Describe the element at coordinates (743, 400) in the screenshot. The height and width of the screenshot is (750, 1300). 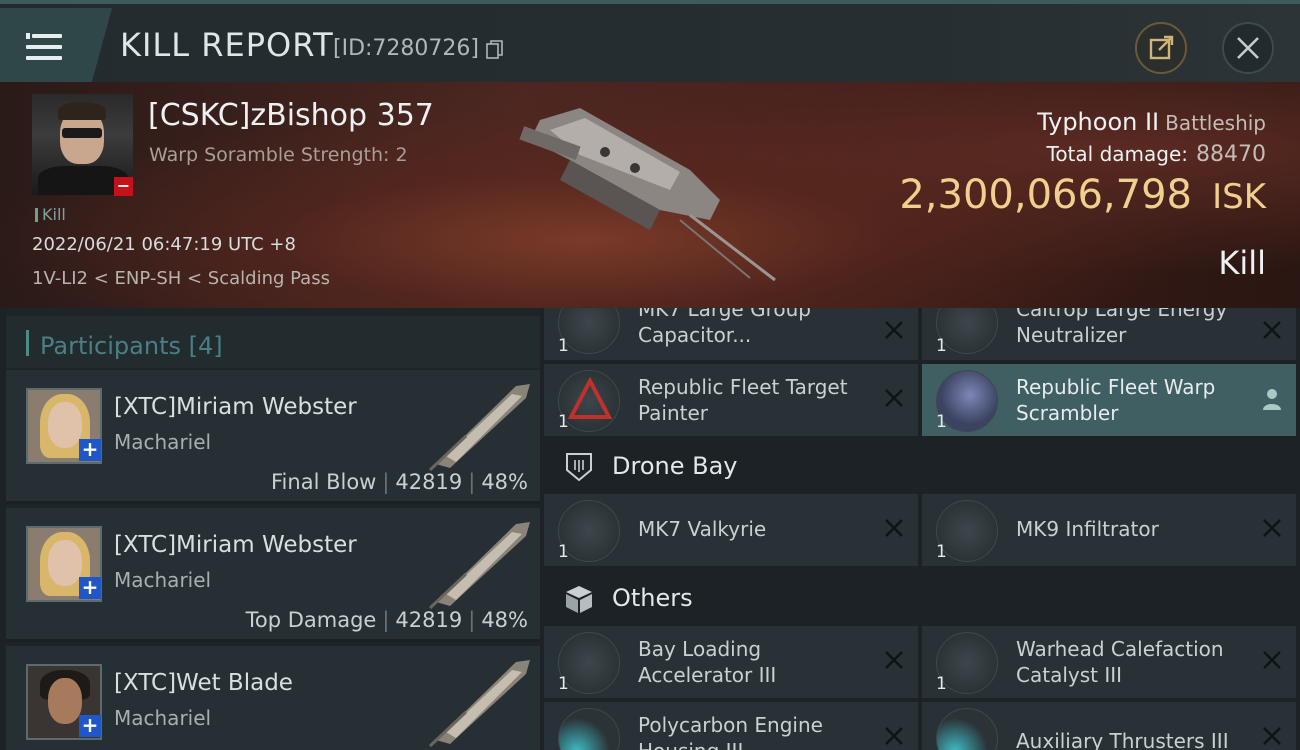
I see `module-name: Republic Fleet Target Painter` at that location.